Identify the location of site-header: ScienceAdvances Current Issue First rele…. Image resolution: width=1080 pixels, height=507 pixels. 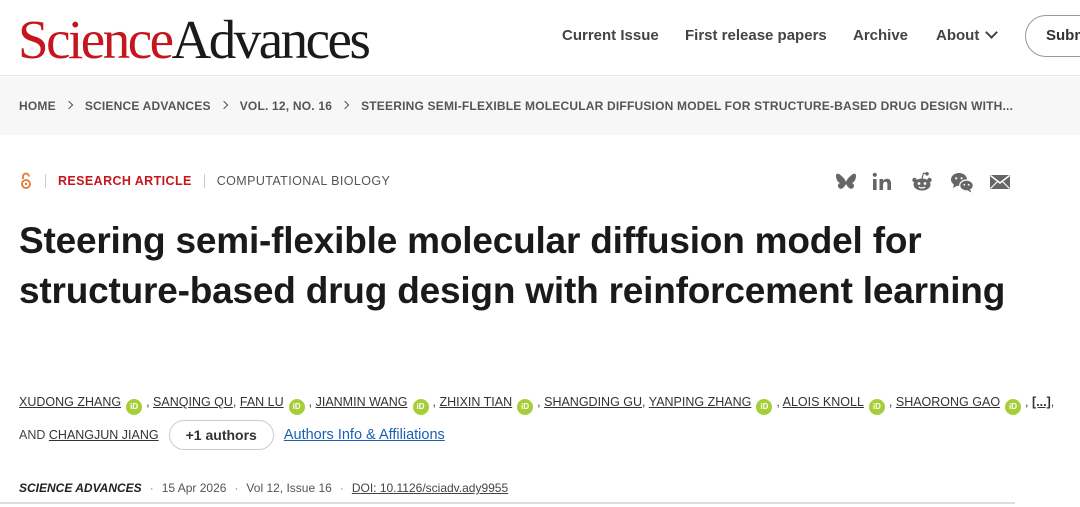
(540, 38).